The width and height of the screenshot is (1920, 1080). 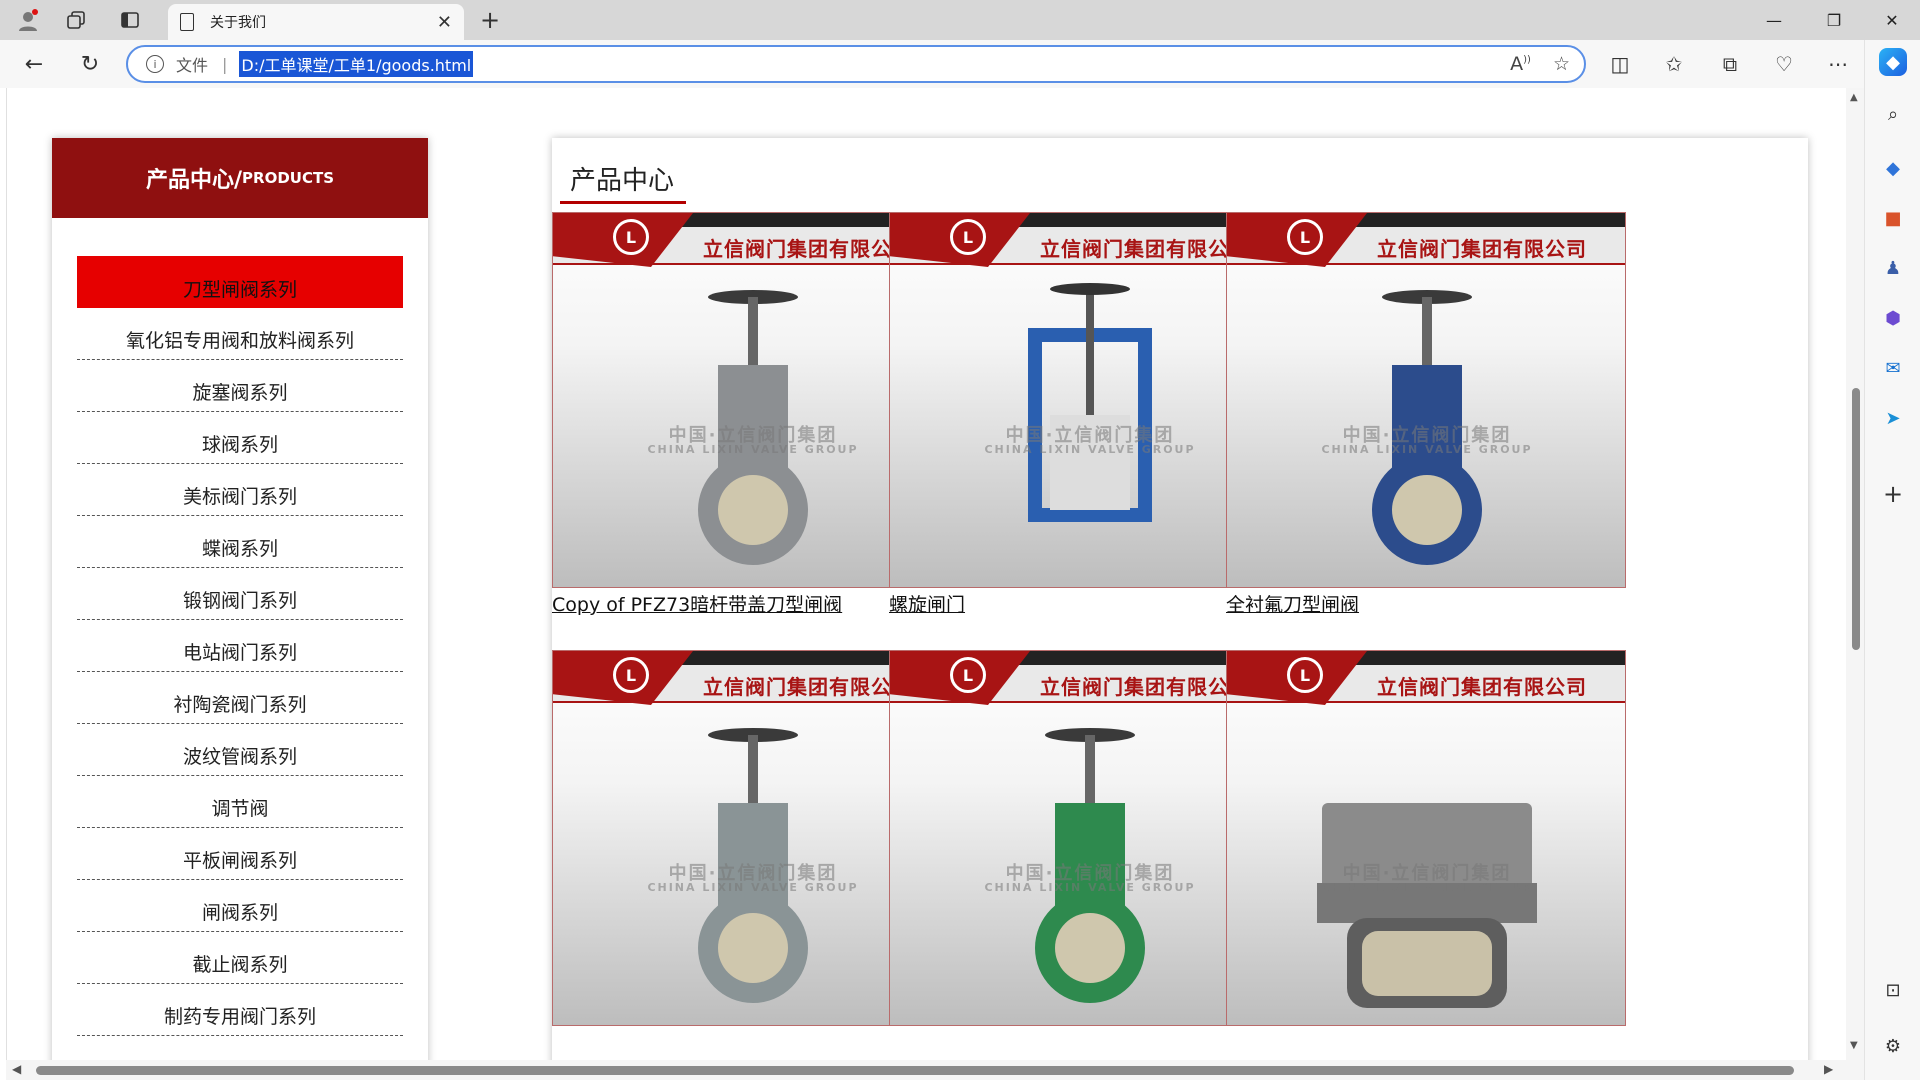 What do you see at coordinates (1856, 519) in the screenshot?
I see `vertical-scroll-thumb` at bounding box center [1856, 519].